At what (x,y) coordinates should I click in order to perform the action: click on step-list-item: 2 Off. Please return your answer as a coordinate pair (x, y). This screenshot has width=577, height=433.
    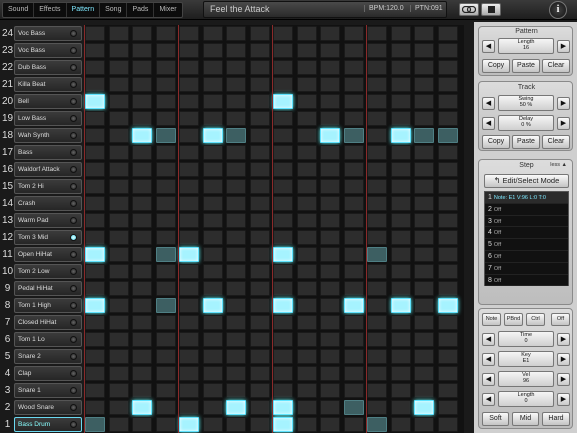
    Looking at the image, I should click on (526, 210).